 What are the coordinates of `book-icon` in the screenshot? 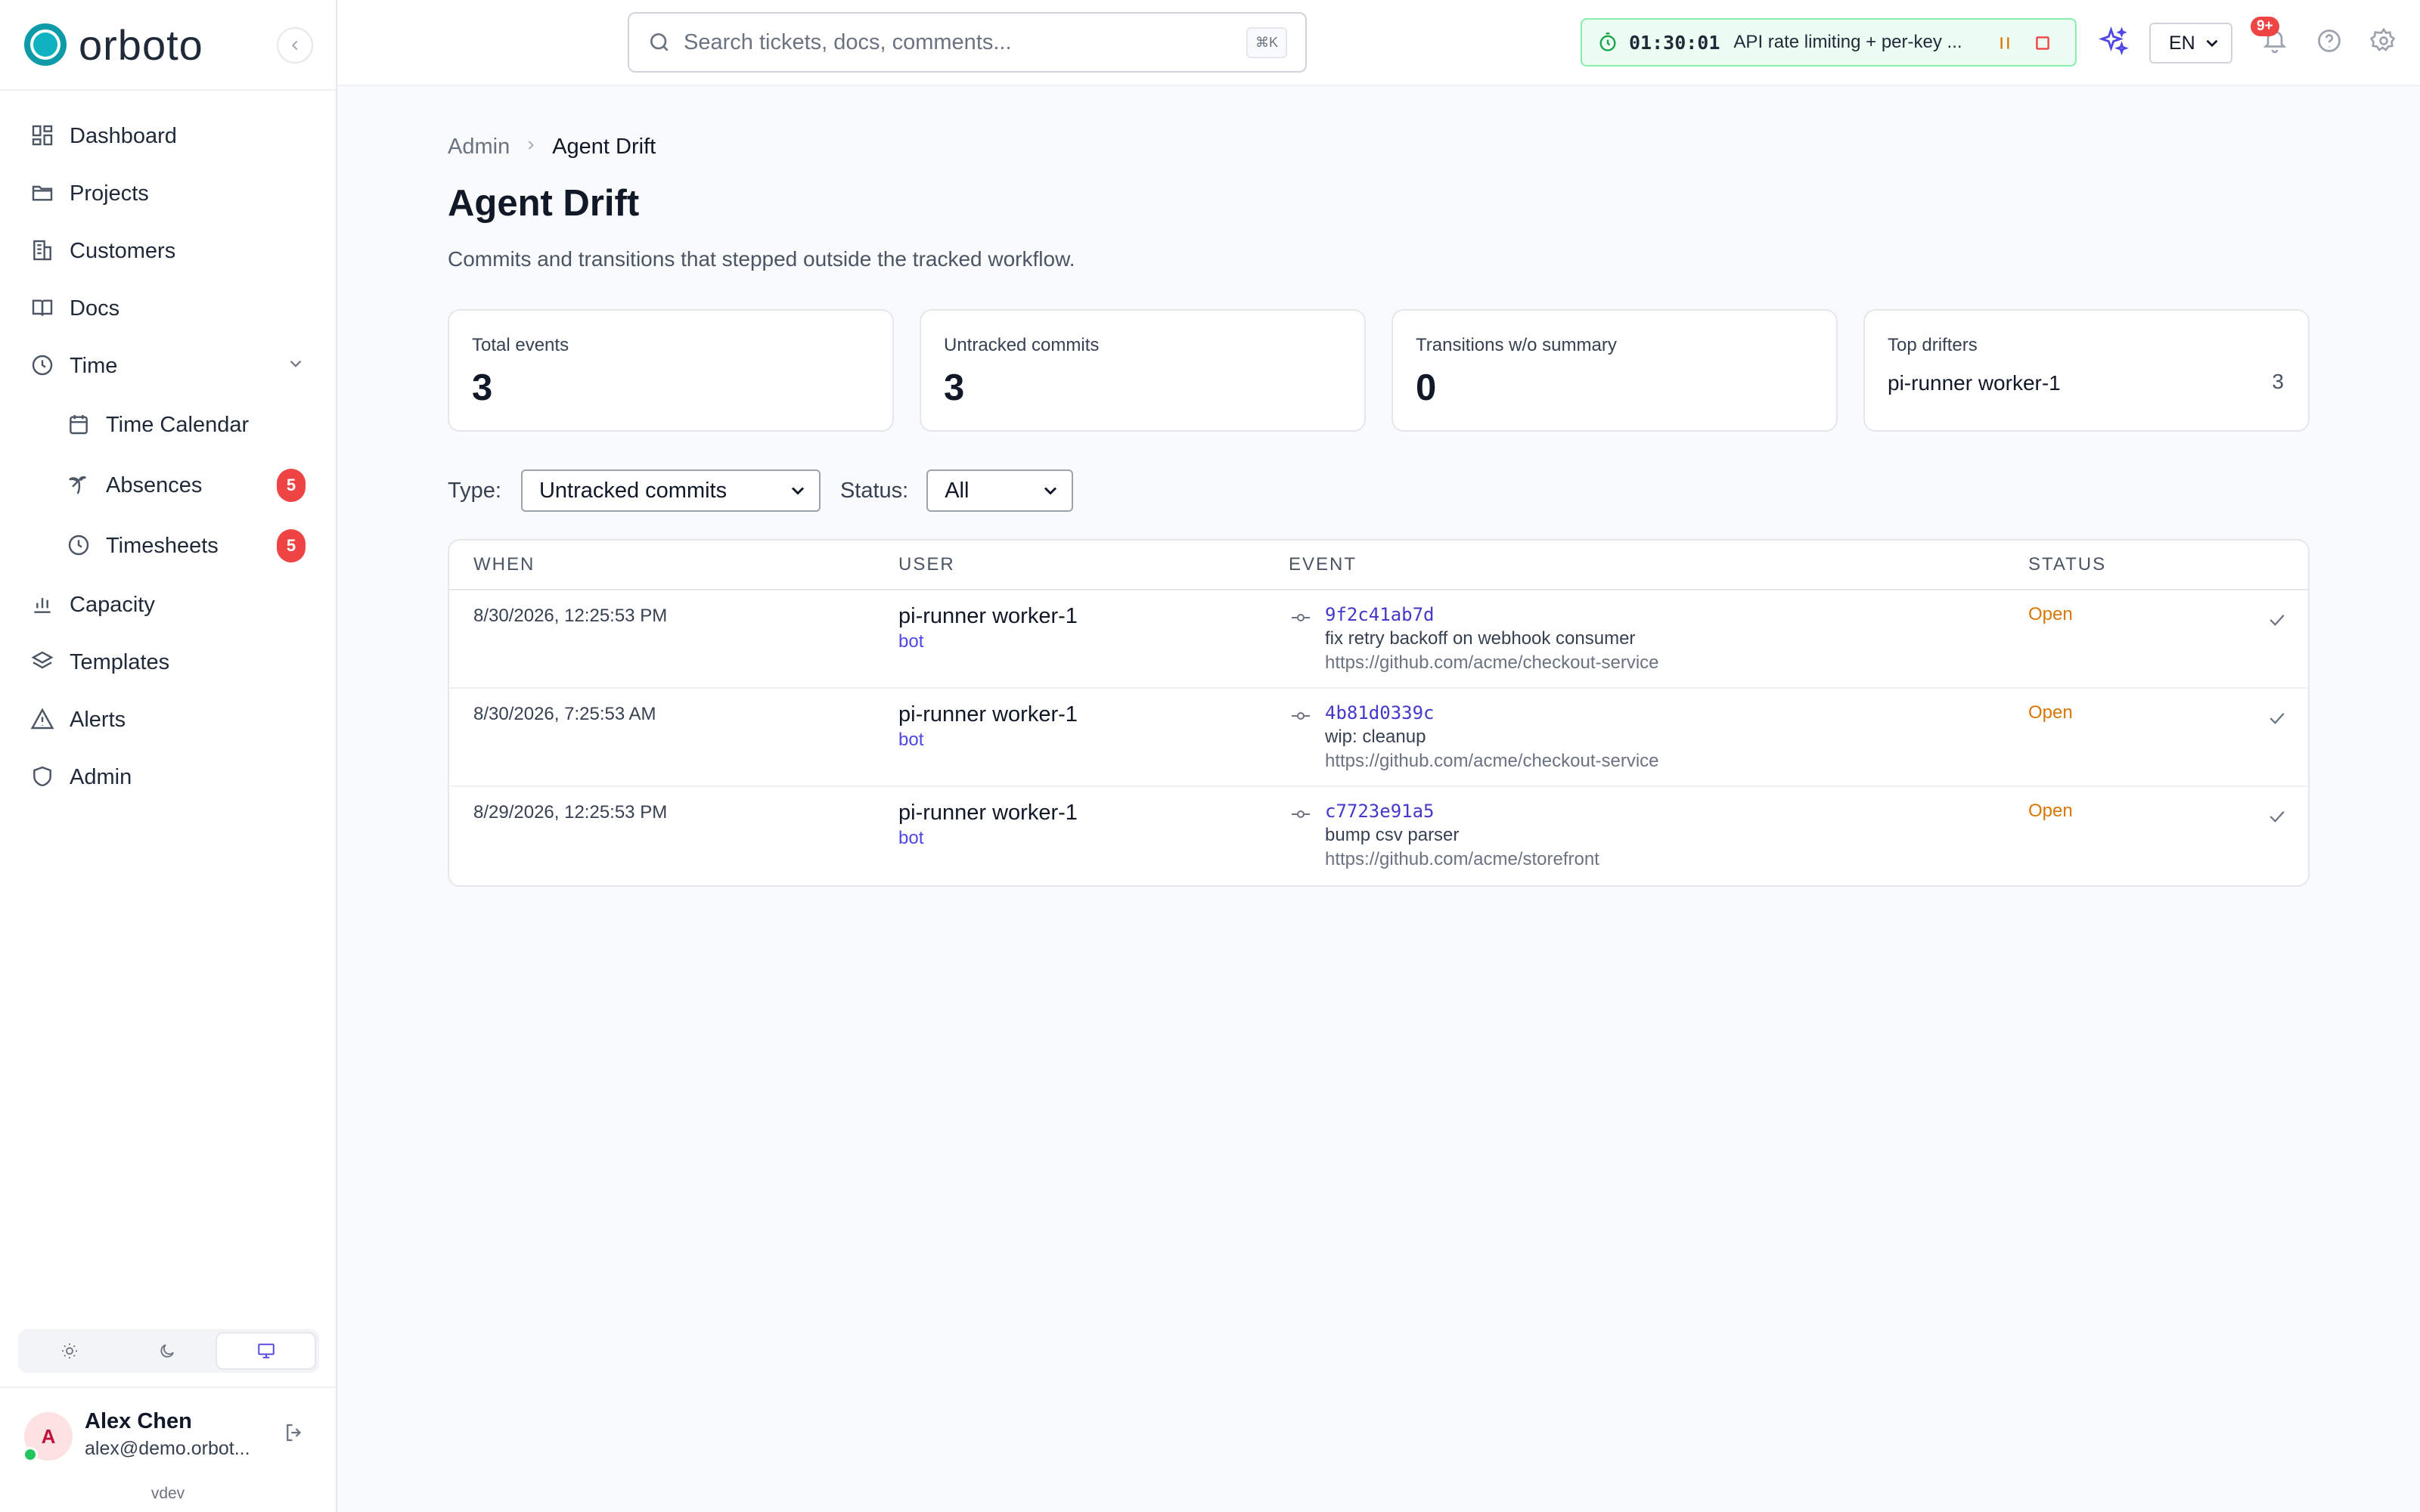 It's located at (43, 308).